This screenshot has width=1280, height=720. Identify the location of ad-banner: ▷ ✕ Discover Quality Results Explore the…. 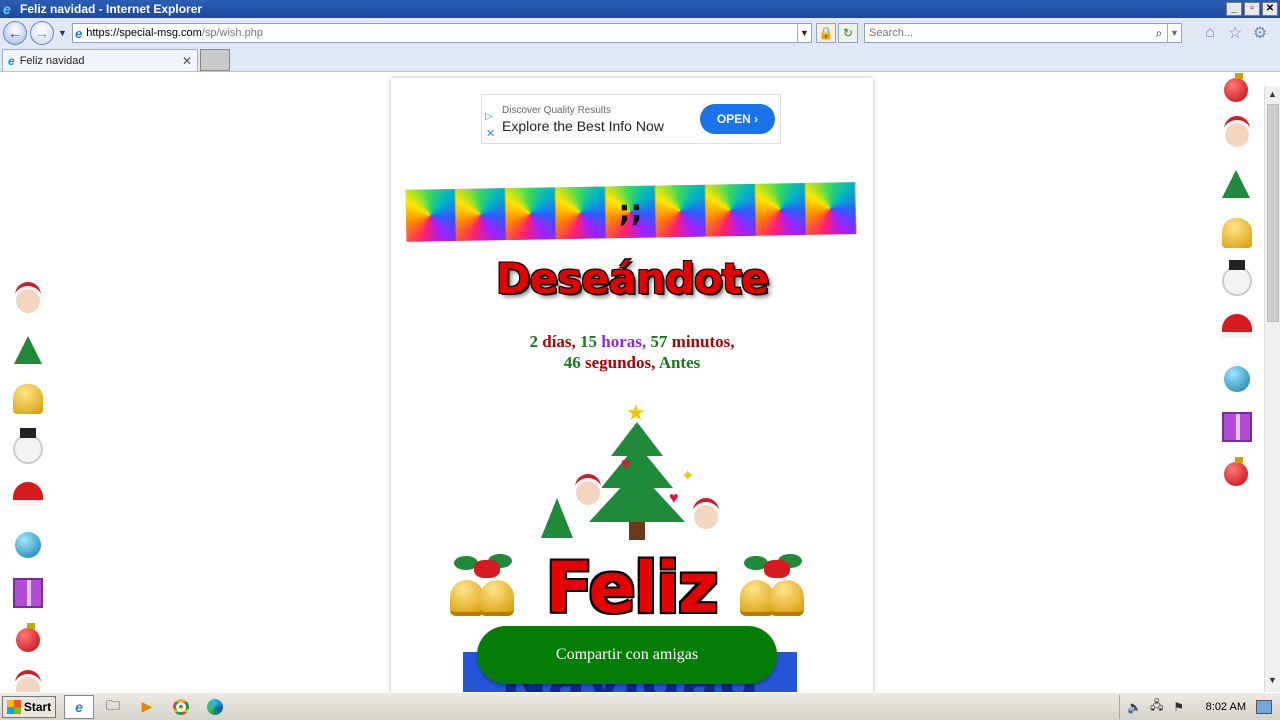
(631, 119).